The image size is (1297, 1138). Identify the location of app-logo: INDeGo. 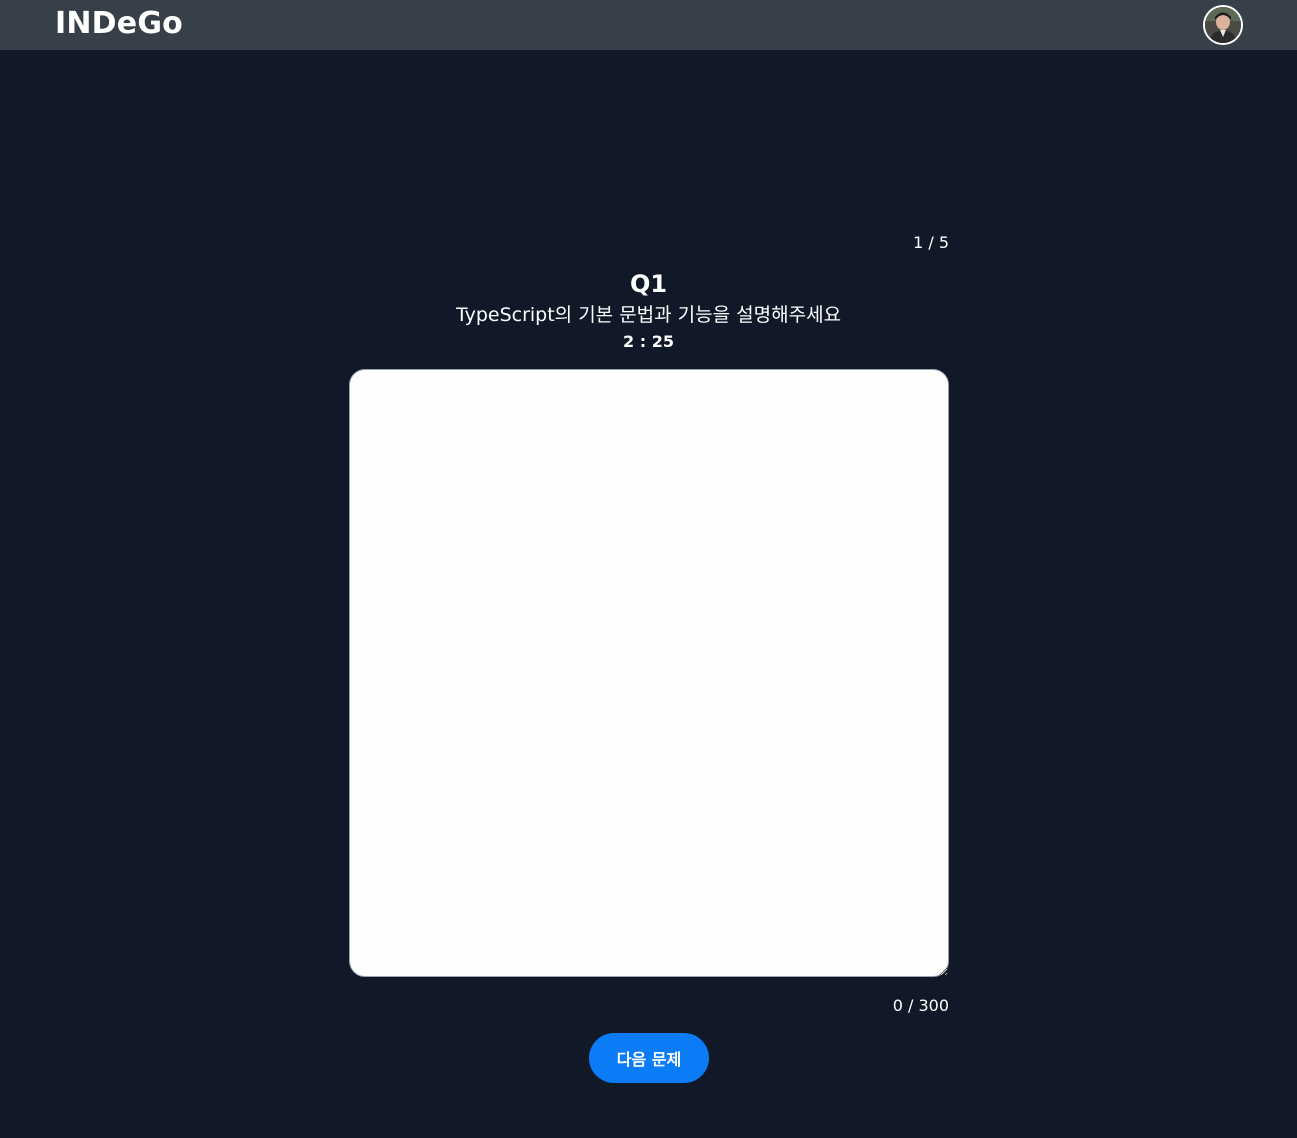
(119, 24).